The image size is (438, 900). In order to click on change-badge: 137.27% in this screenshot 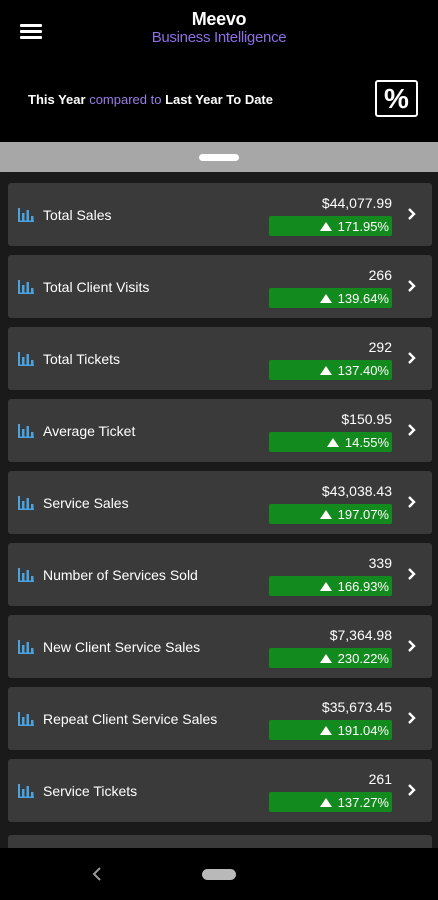, I will do `click(330, 802)`.